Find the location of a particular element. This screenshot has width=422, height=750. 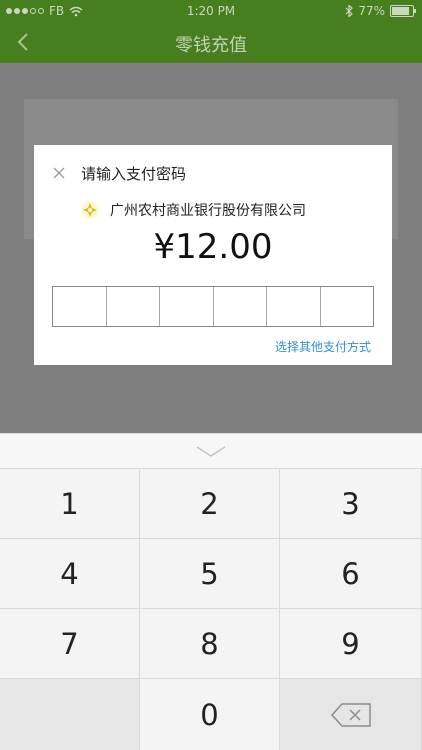

key-3: 3 is located at coordinates (351, 503).